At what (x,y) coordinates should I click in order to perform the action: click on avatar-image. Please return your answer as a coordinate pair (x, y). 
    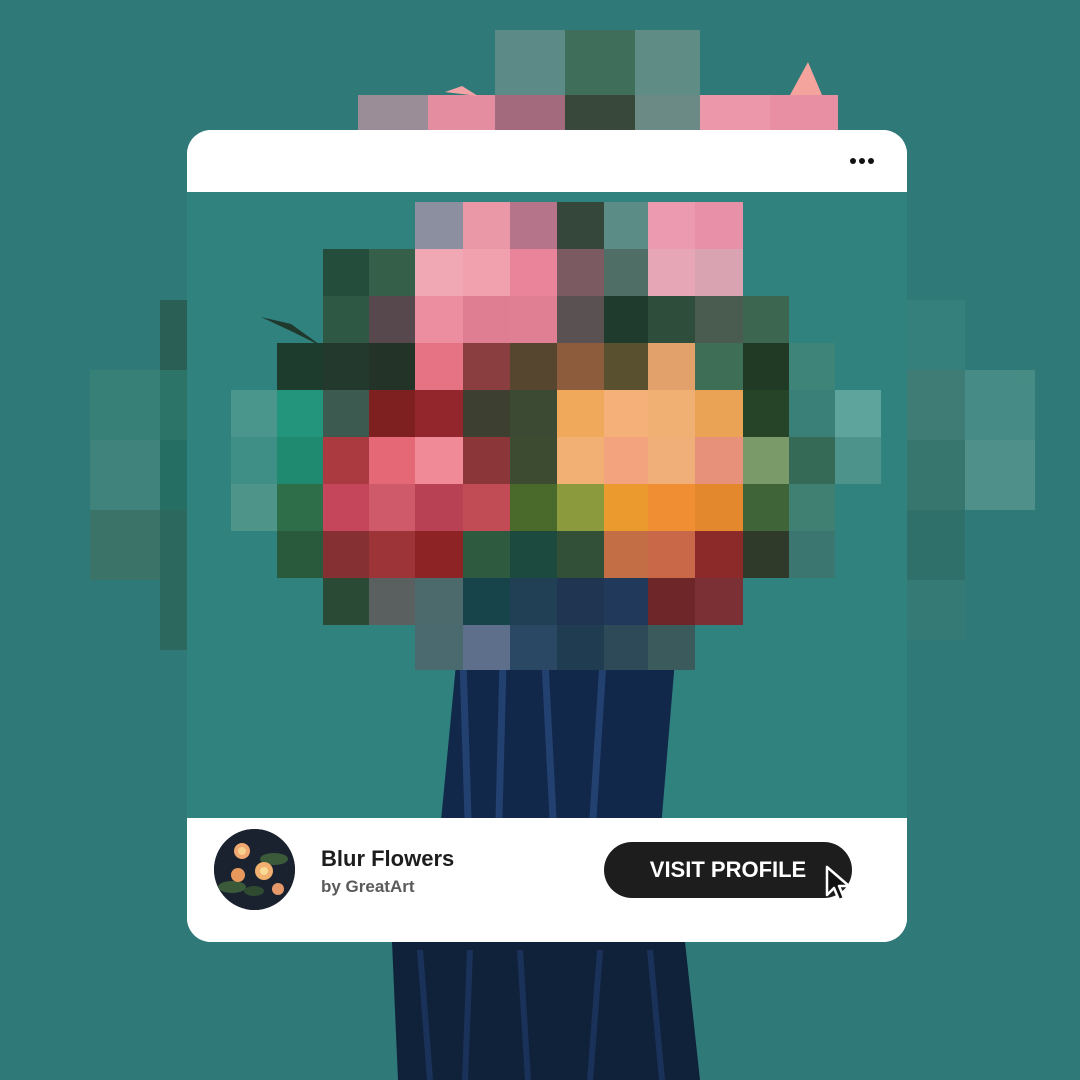
    Looking at the image, I should click on (254, 869).